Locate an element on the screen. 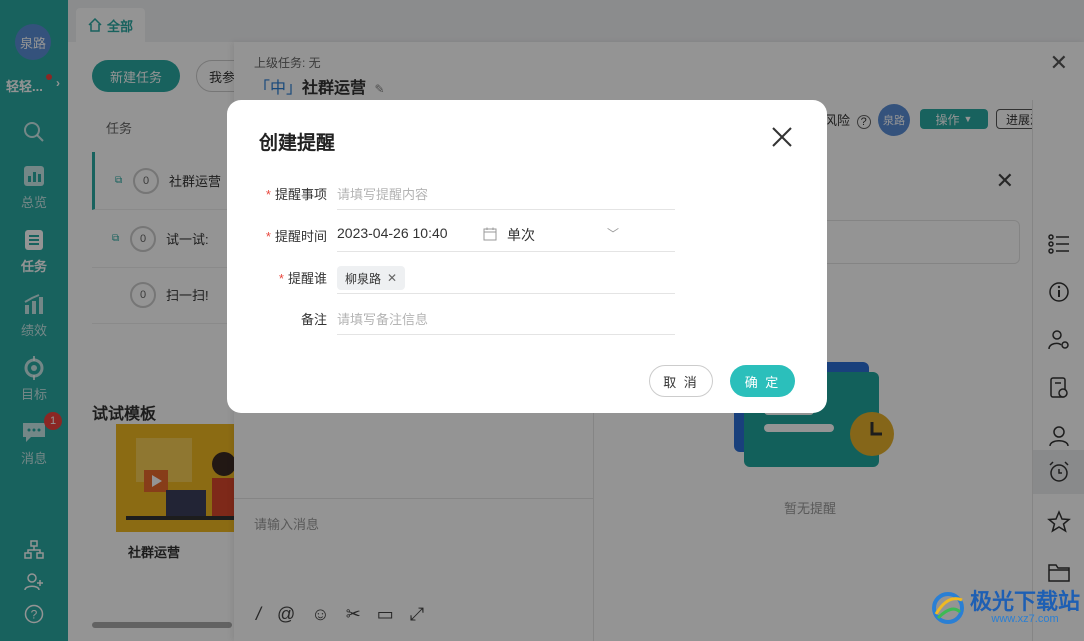 The height and width of the screenshot is (641, 1084). confirm-button: 确 定 is located at coordinates (762, 381).